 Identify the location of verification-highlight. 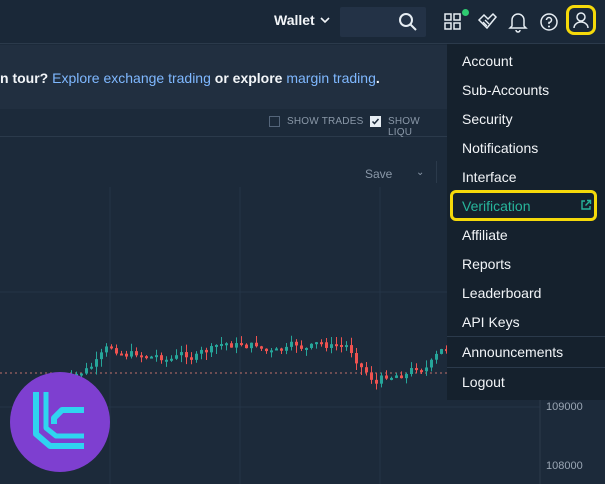
(523, 205).